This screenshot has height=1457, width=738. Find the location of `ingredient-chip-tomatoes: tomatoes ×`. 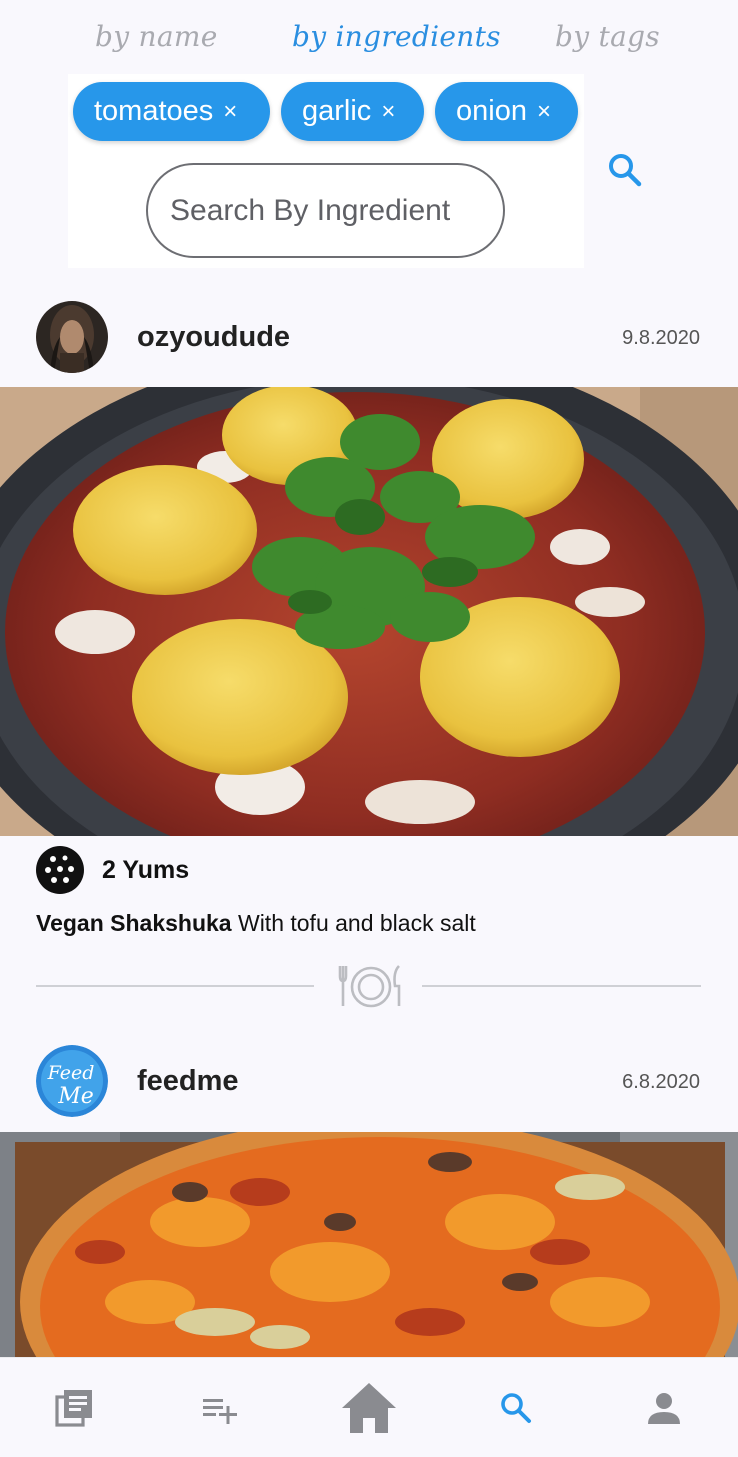

ingredient-chip-tomatoes: tomatoes × is located at coordinates (171, 111).